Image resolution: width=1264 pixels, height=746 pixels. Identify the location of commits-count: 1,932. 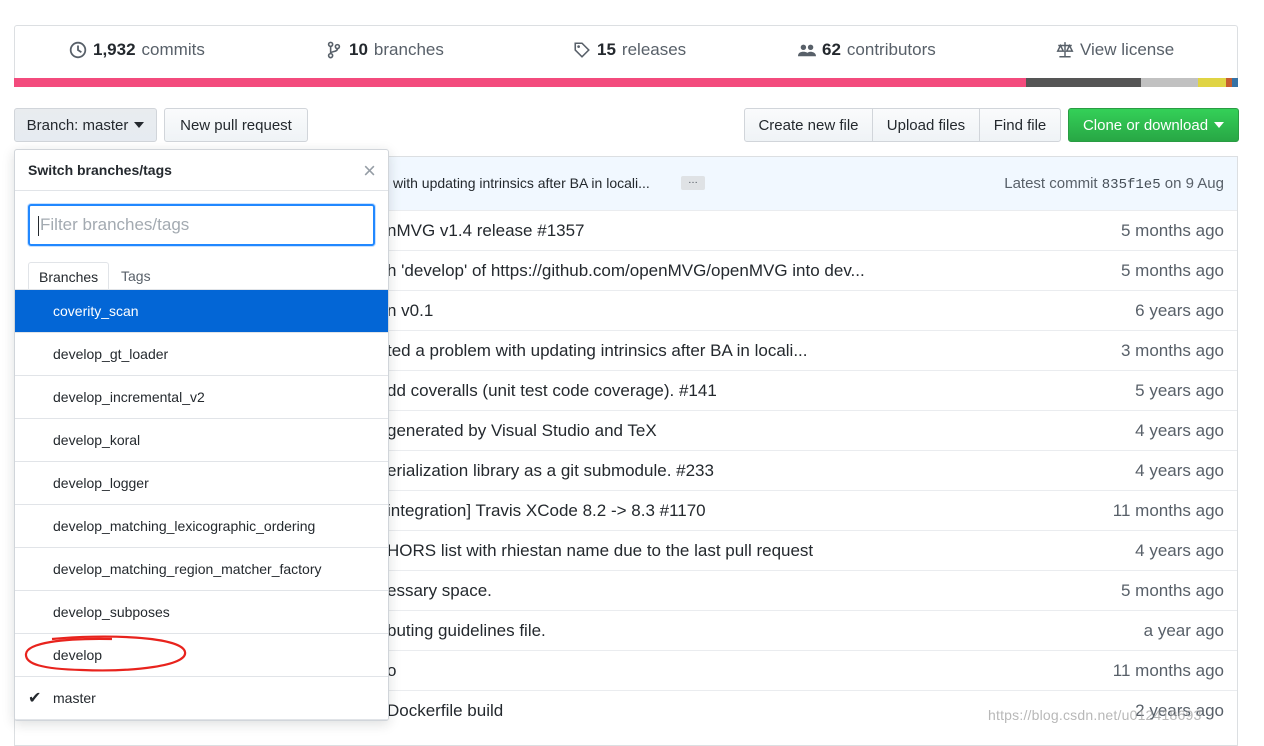
(114, 49).